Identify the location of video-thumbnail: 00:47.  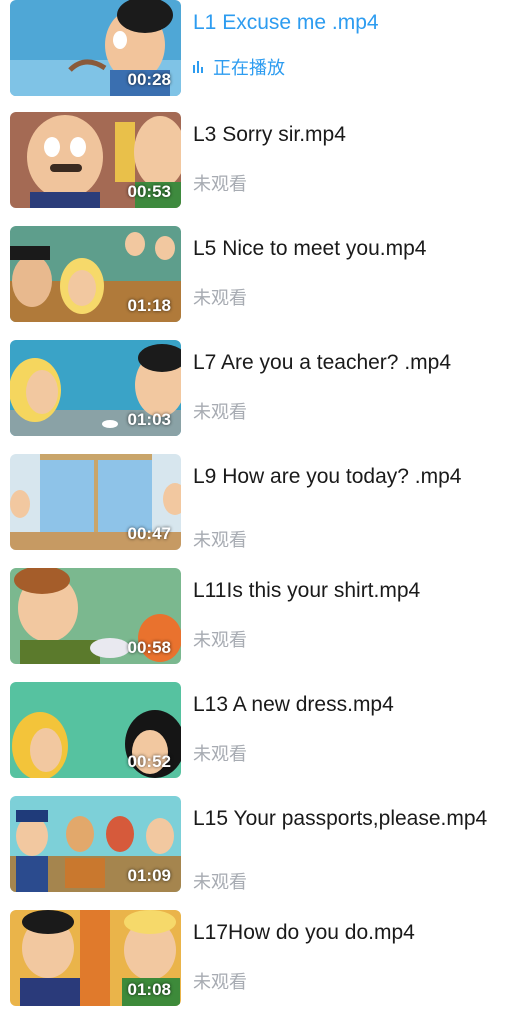
(95, 502).